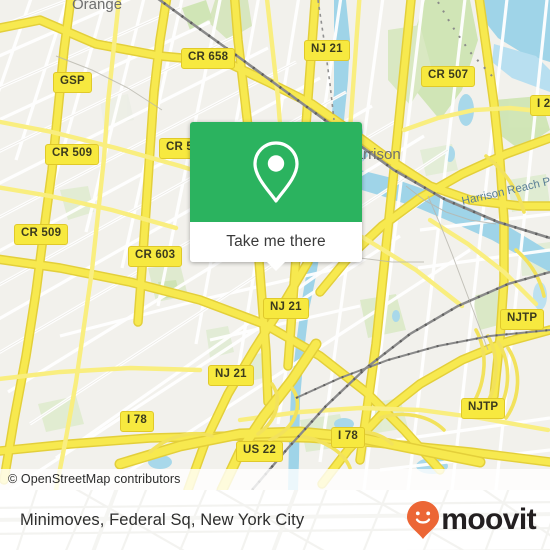 The height and width of the screenshot is (550, 550). Describe the element at coordinates (423, 520) in the screenshot. I see `moovit-smiley-pin-icon` at that location.